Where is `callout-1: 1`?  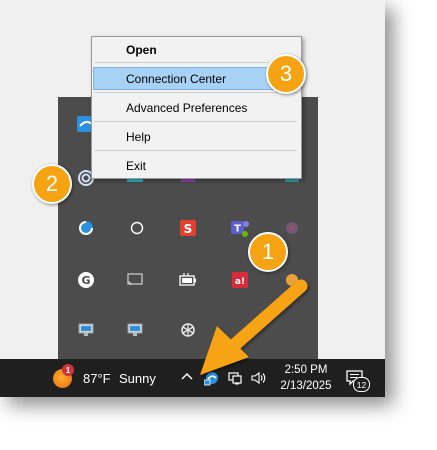
callout-1: 1 is located at coordinates (268, 252).